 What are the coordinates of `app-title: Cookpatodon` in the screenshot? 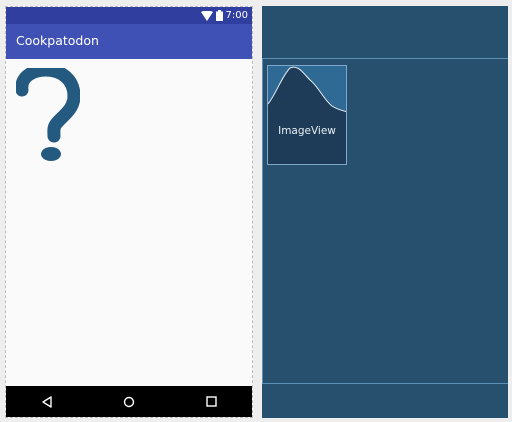 It's located at (57, 40).